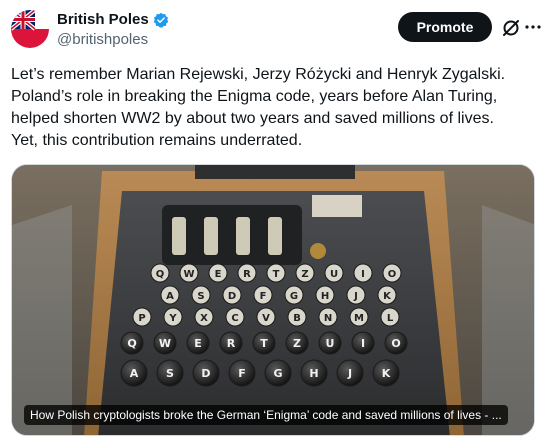 The height and width of the screenshot is (440, 550). I want to click on user-handle: @britishpoles, so click(102, 39).